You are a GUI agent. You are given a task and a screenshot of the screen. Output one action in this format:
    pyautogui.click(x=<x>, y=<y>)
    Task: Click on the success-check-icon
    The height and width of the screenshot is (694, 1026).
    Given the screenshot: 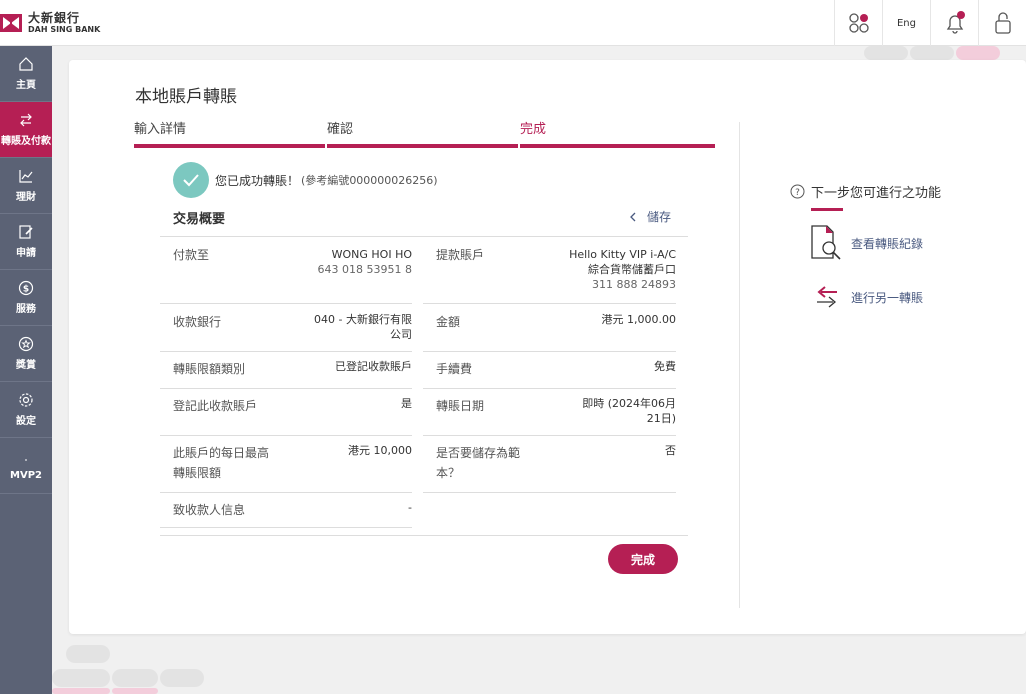 What is the action you would take?
    pyautogui.click(x=191, y=180)
    